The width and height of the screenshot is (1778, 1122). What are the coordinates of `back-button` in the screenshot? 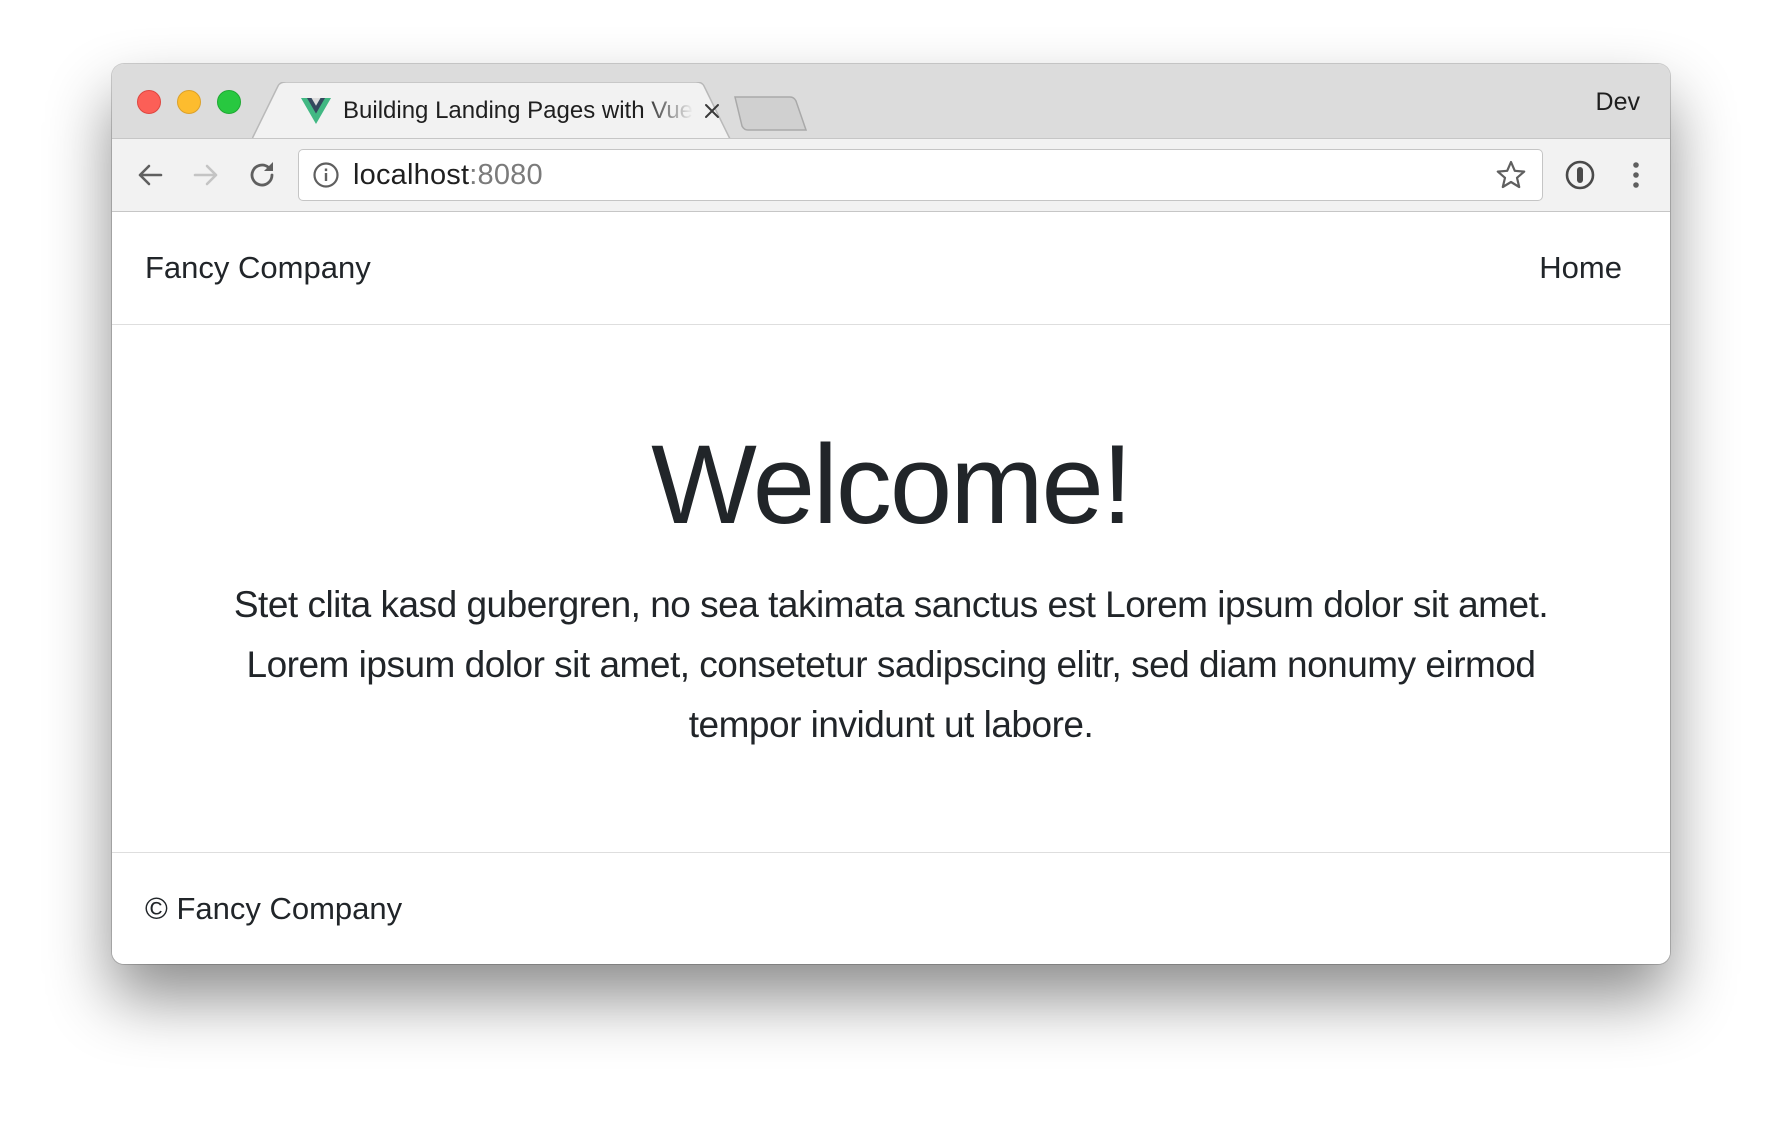 It's located at (150, 175).